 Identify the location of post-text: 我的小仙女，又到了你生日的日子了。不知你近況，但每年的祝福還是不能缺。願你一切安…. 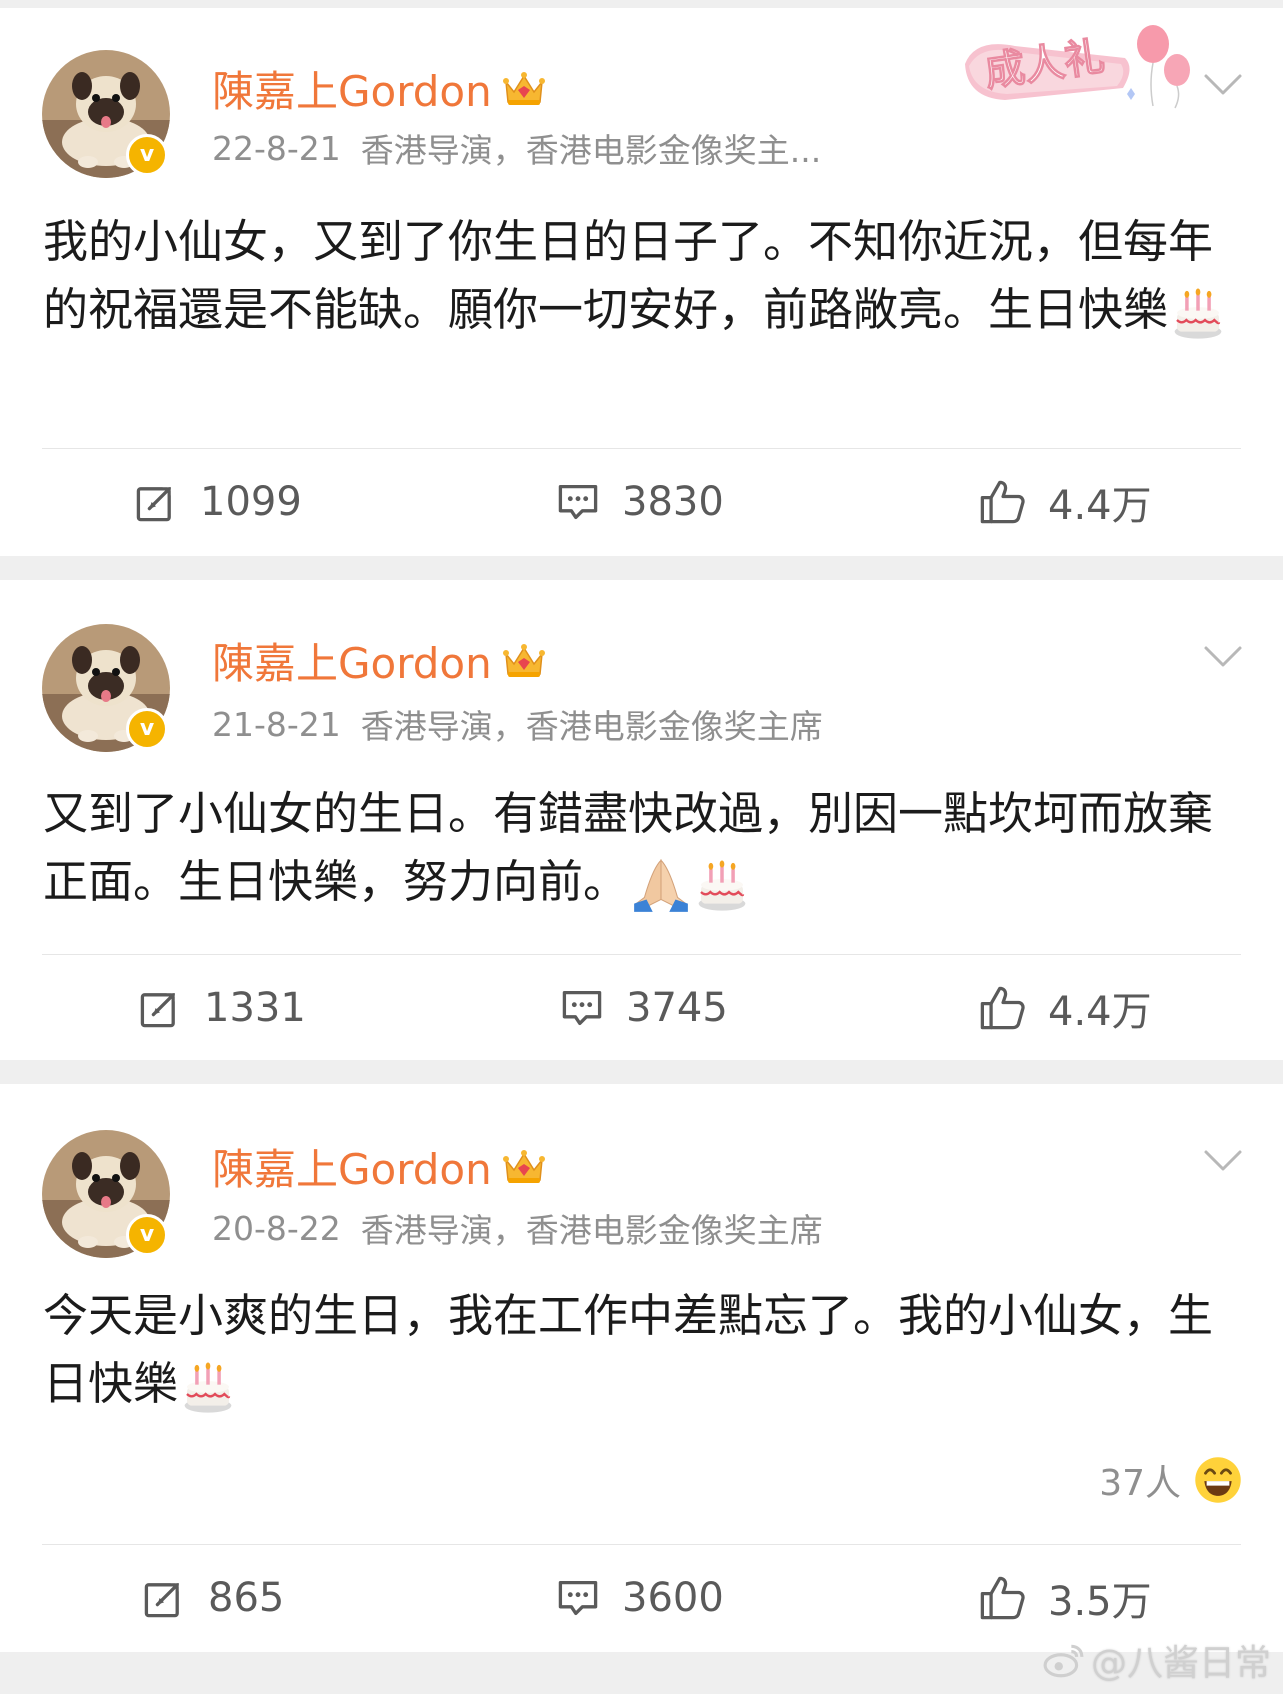
(643, 276).